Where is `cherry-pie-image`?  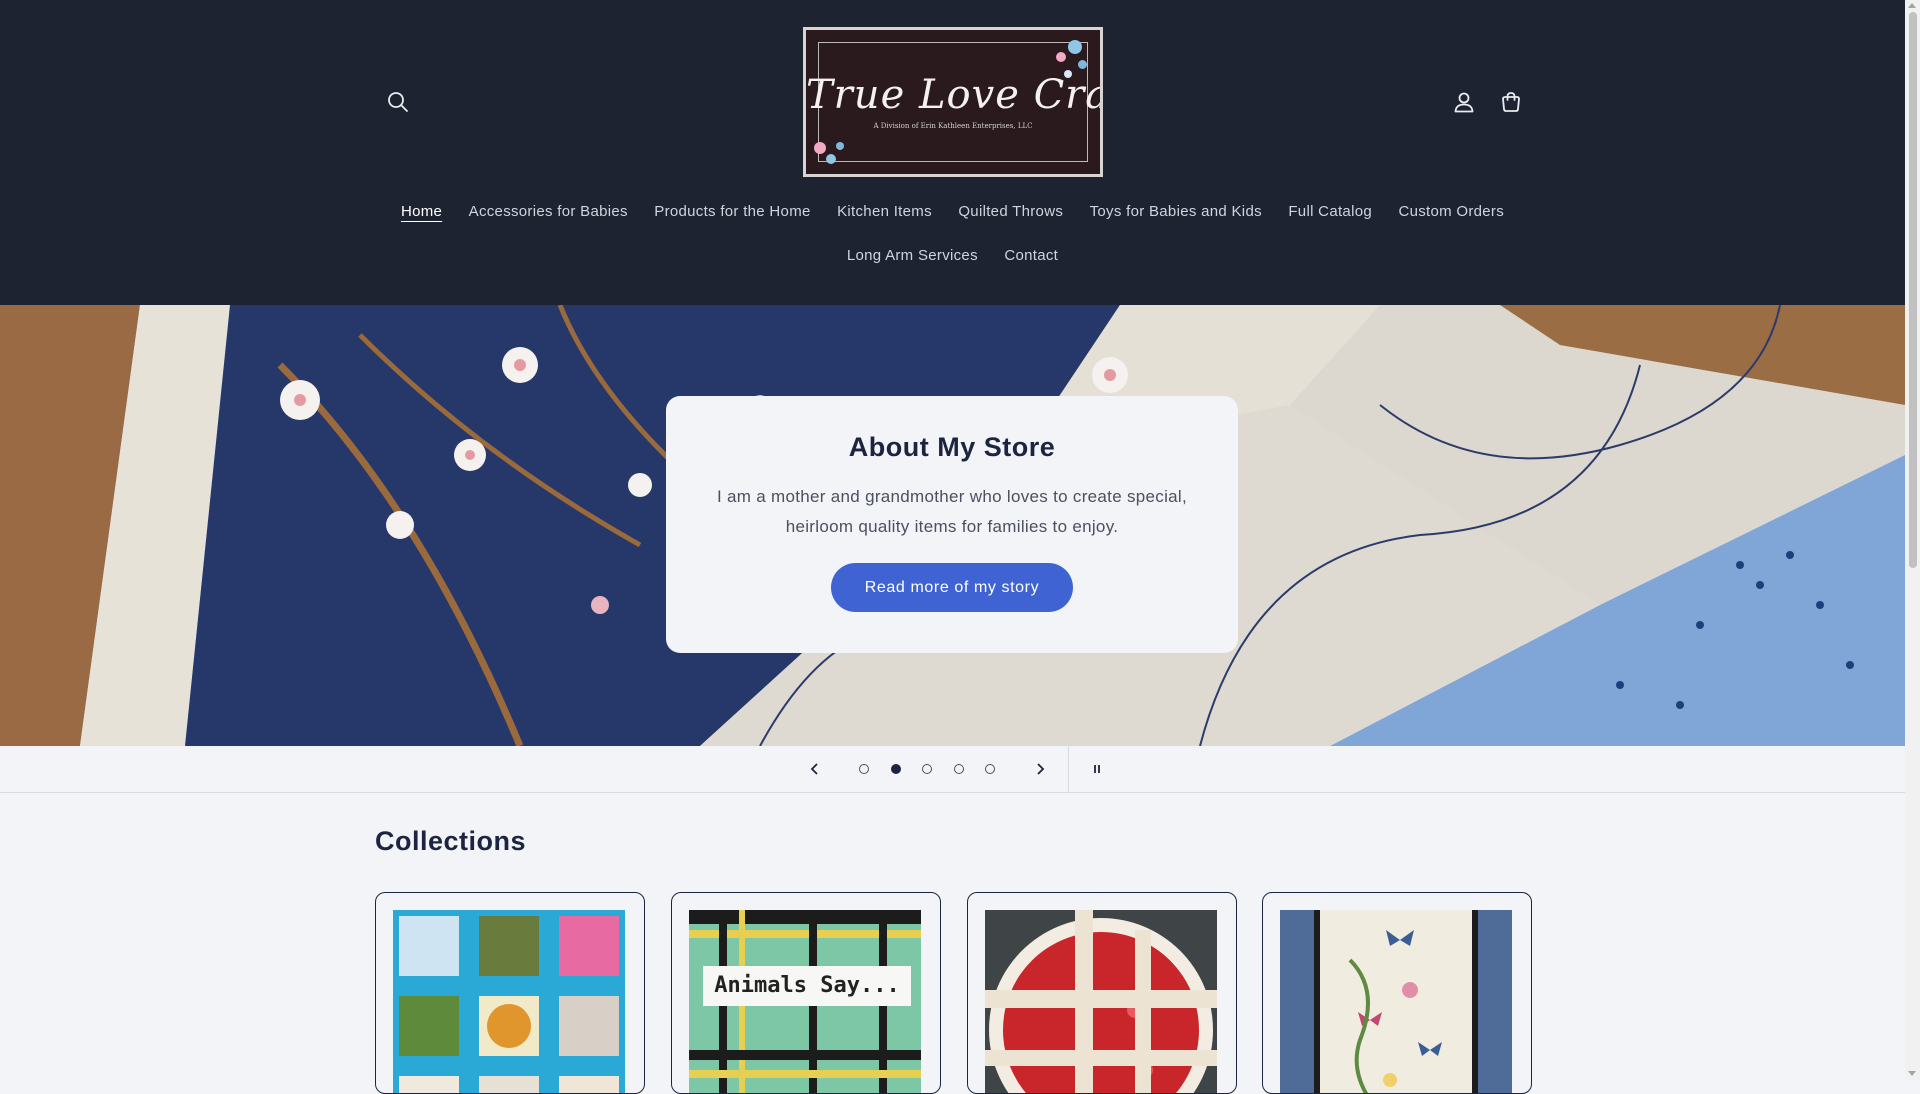 cherry-pie-image is located at coordinates (1101, 1001).